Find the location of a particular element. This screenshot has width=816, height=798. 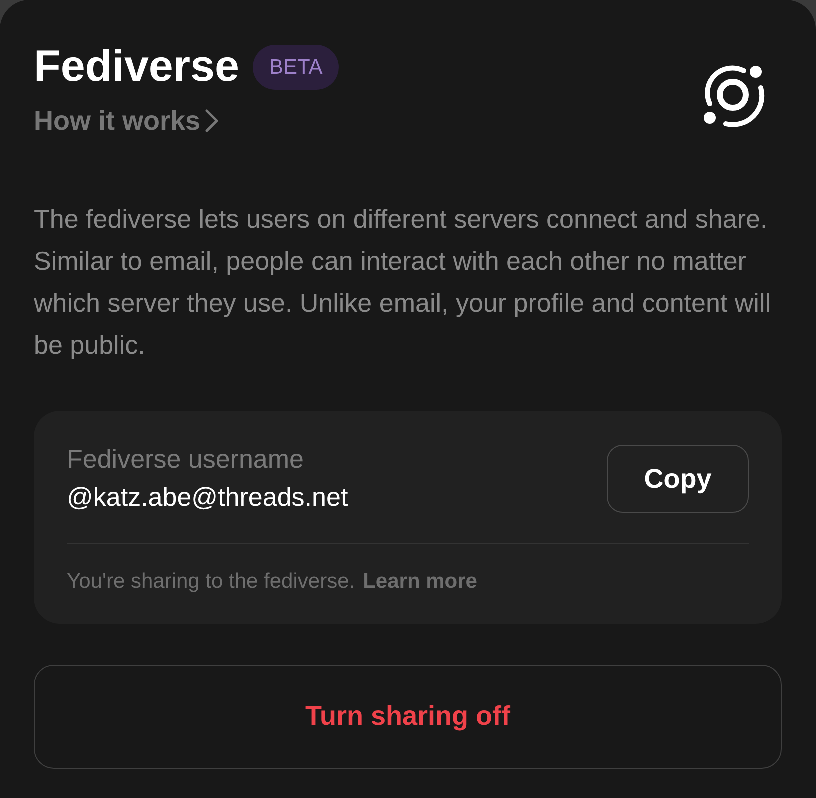

learn-more-link: Learn more is located at coordinates (420, 582).